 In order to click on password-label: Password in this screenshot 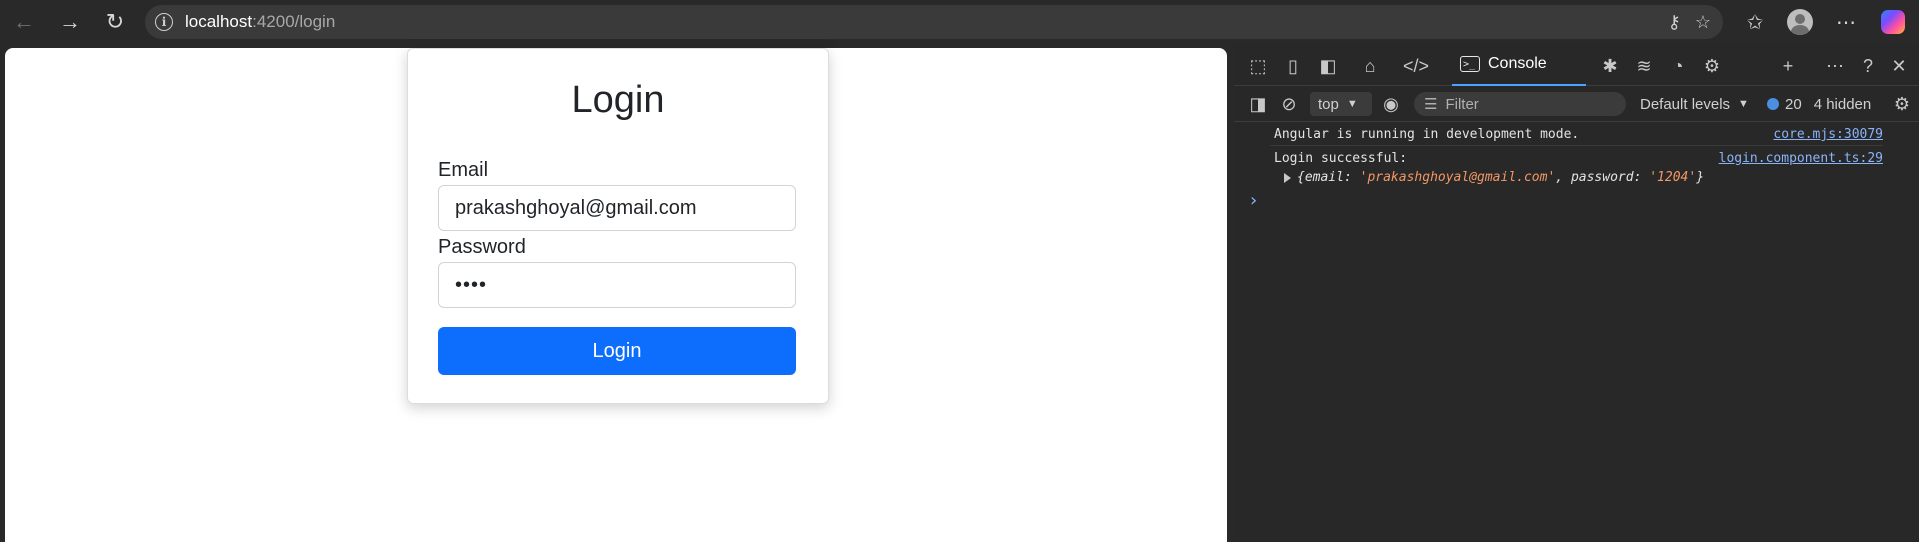, I will do `click(482, 247)`.